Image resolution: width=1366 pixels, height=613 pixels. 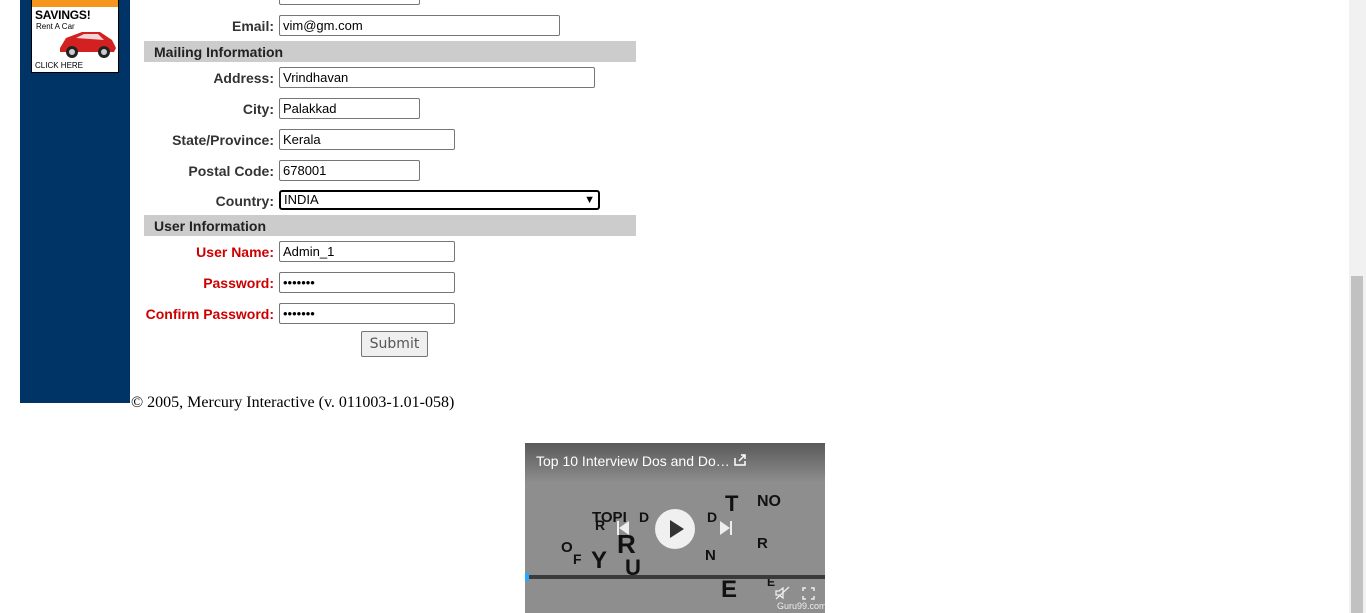 I want to click on video-progress-handle, so click(x=527, y=577).